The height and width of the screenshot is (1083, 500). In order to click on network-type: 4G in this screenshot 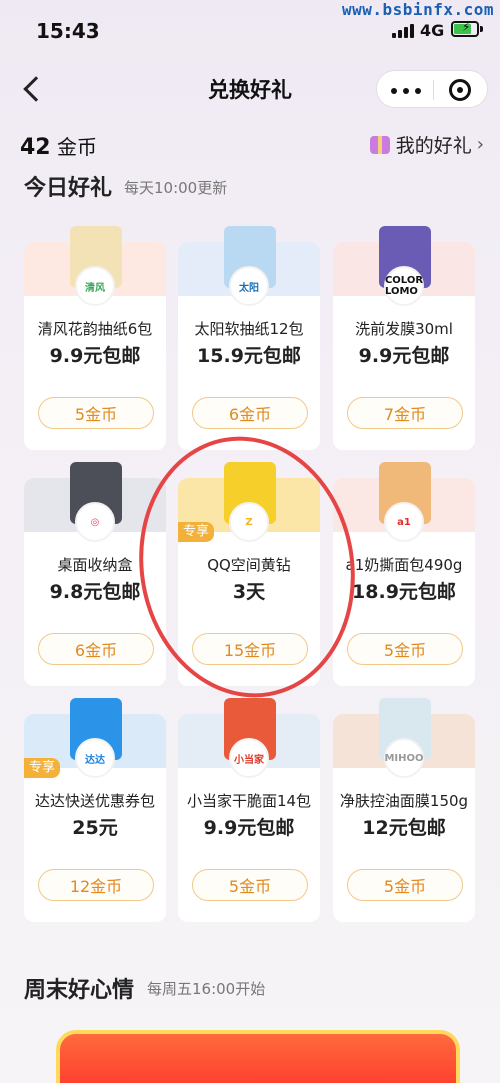, I will do `click(432, 30)`.